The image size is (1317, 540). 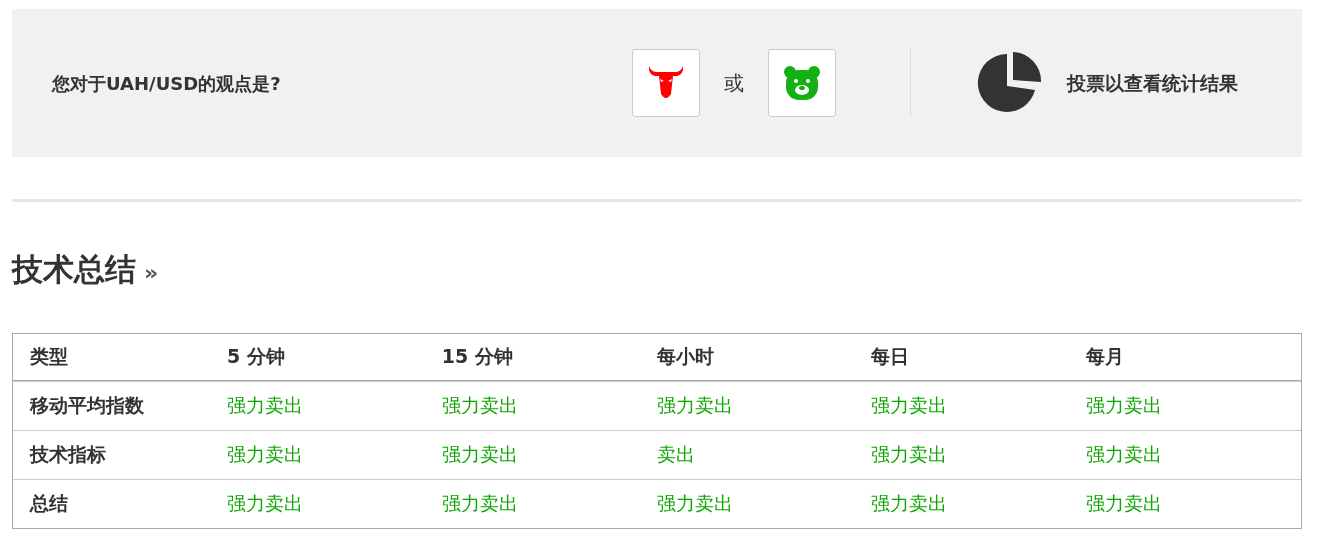 I want to click on bullish-button, so click(x=666, y=83).